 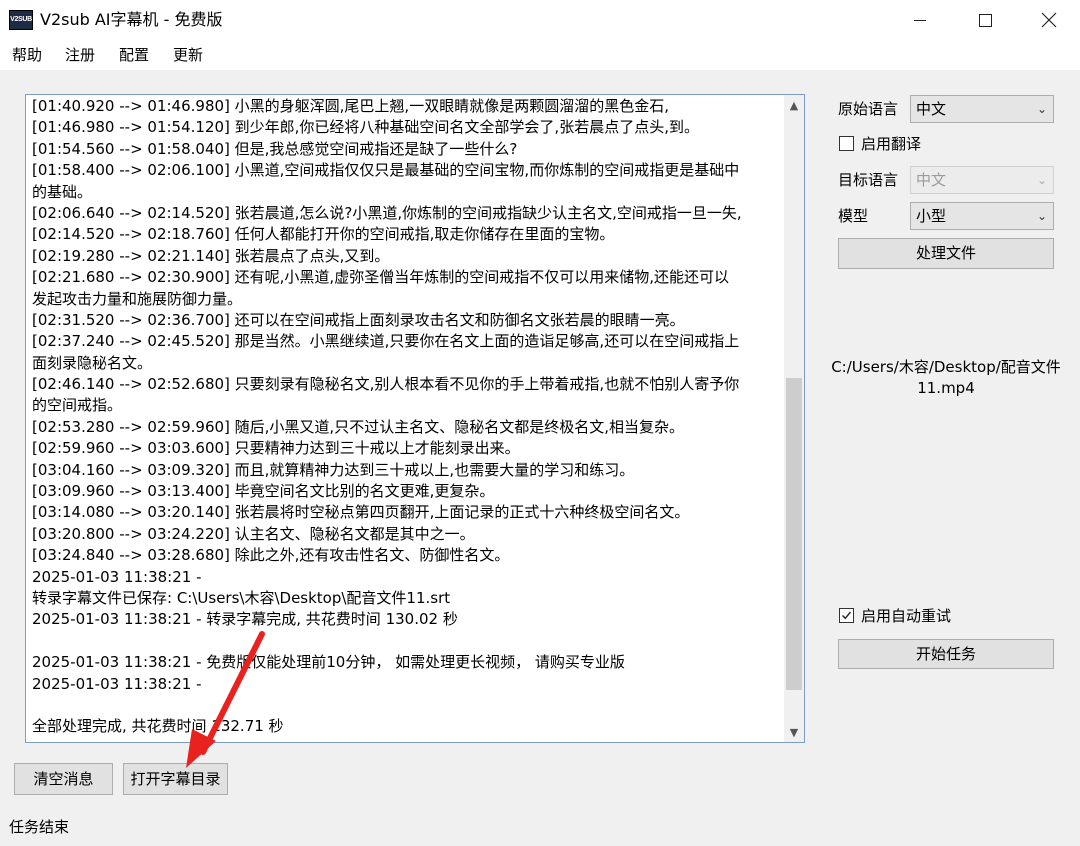 I want to click on log-line: 发起攻击力量和施展防御力量。, so click(x=137, y=298).